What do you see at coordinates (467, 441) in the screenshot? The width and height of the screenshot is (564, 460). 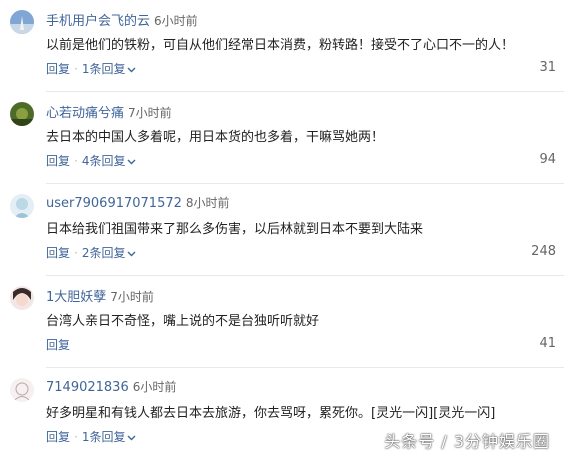 I see `watermark: 头条号 / 3分钟娱乐圈` at bounding box center [467, 441].